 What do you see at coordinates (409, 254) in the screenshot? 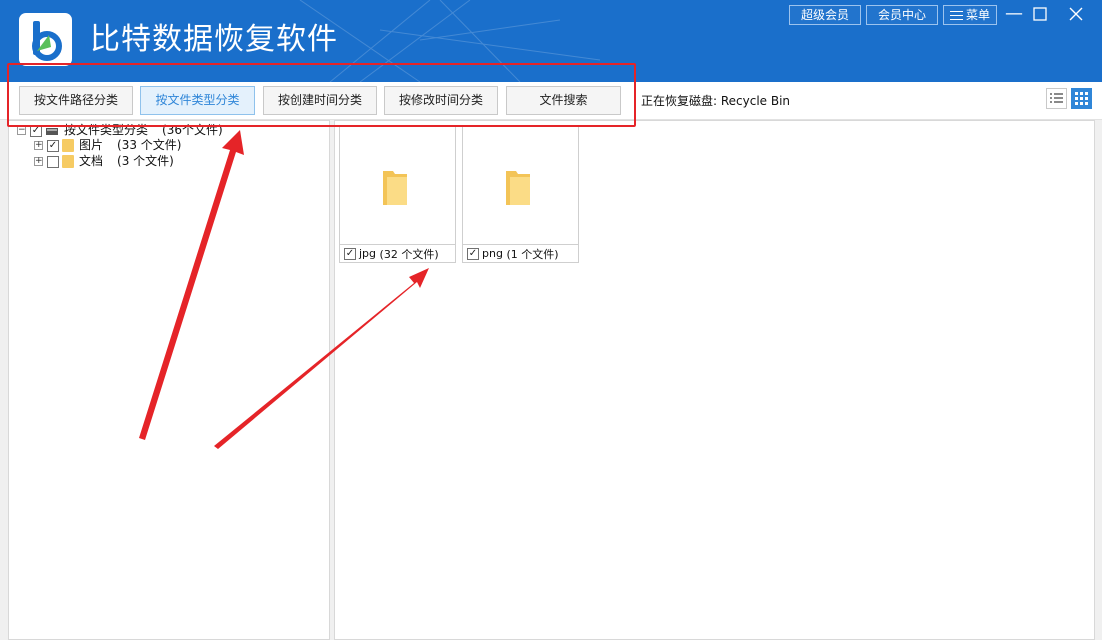
I see `tile-count: (32 个文件)` at bounding box center [409, 254].